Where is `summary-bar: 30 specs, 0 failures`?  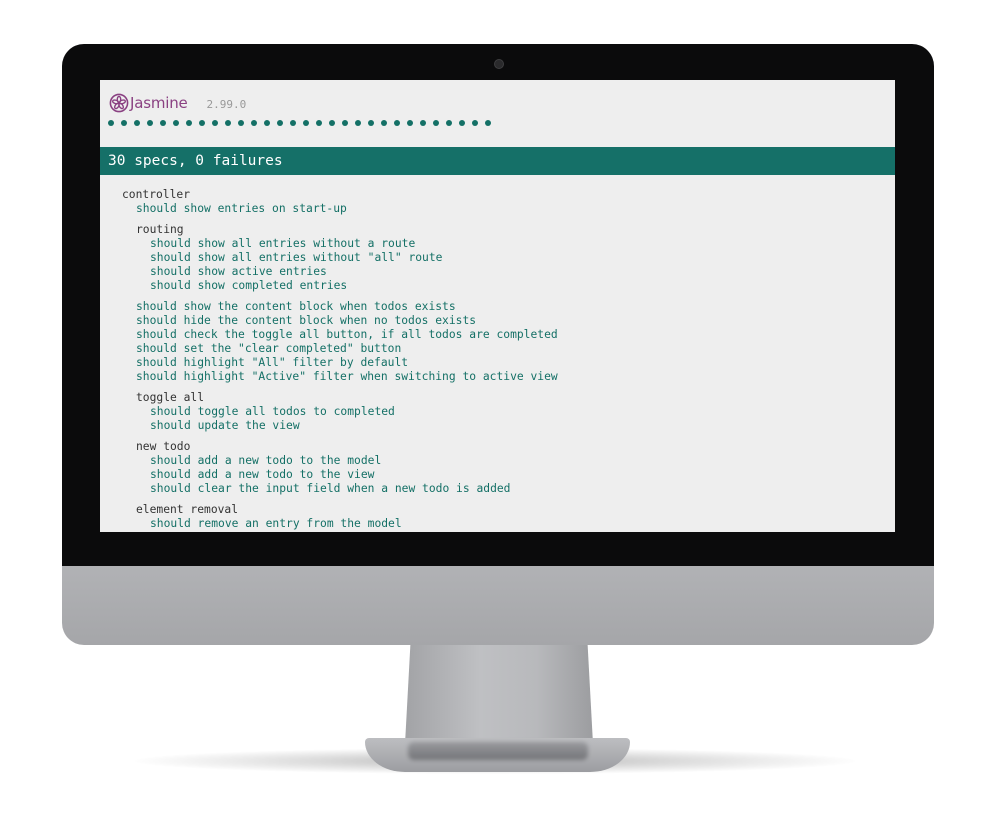 summary-bar: 30 specs, 0 failures is located at coordinates (497, 161).